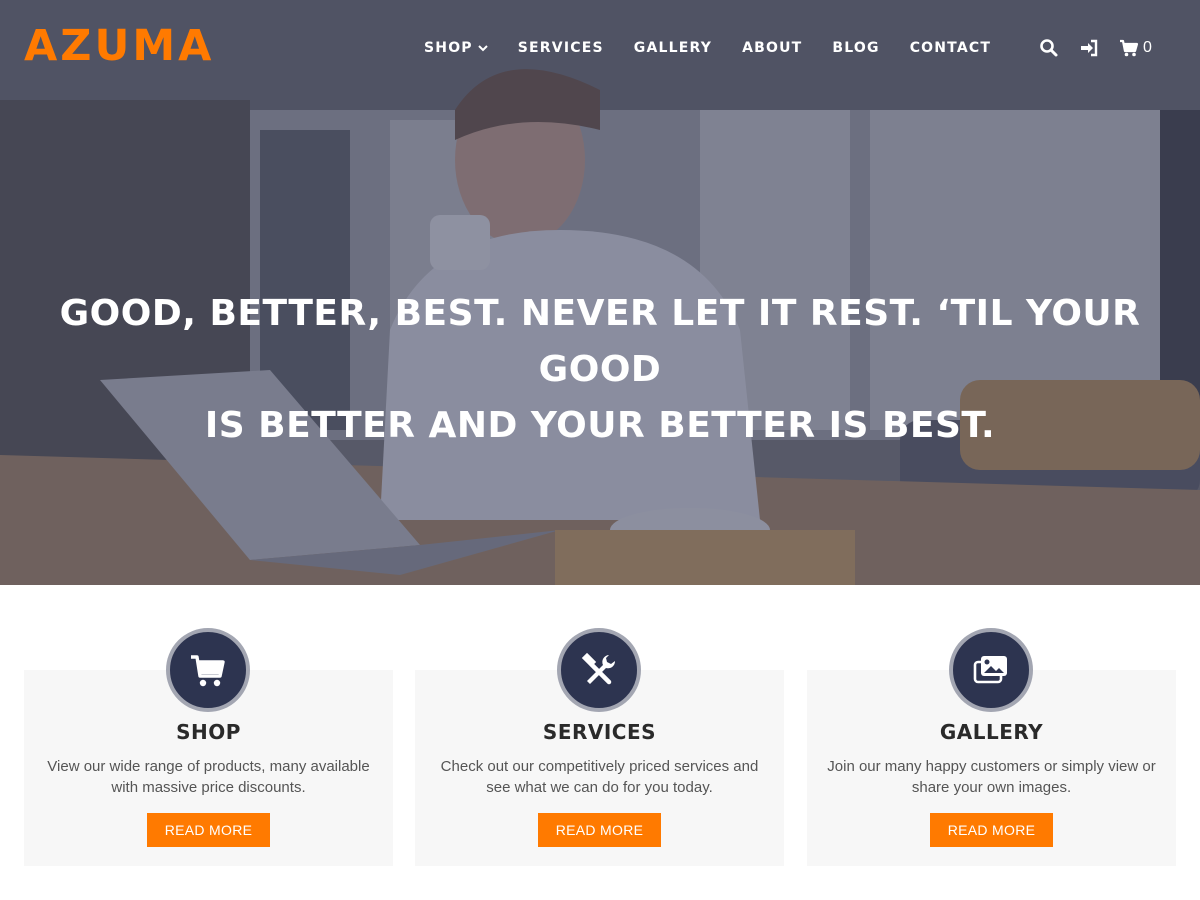 The height and width of the screenshot is (900, 1200). Describe the element at coordinates (772, 48) in the screenshot. I see `nav-item-about: ABOUT` at that location.